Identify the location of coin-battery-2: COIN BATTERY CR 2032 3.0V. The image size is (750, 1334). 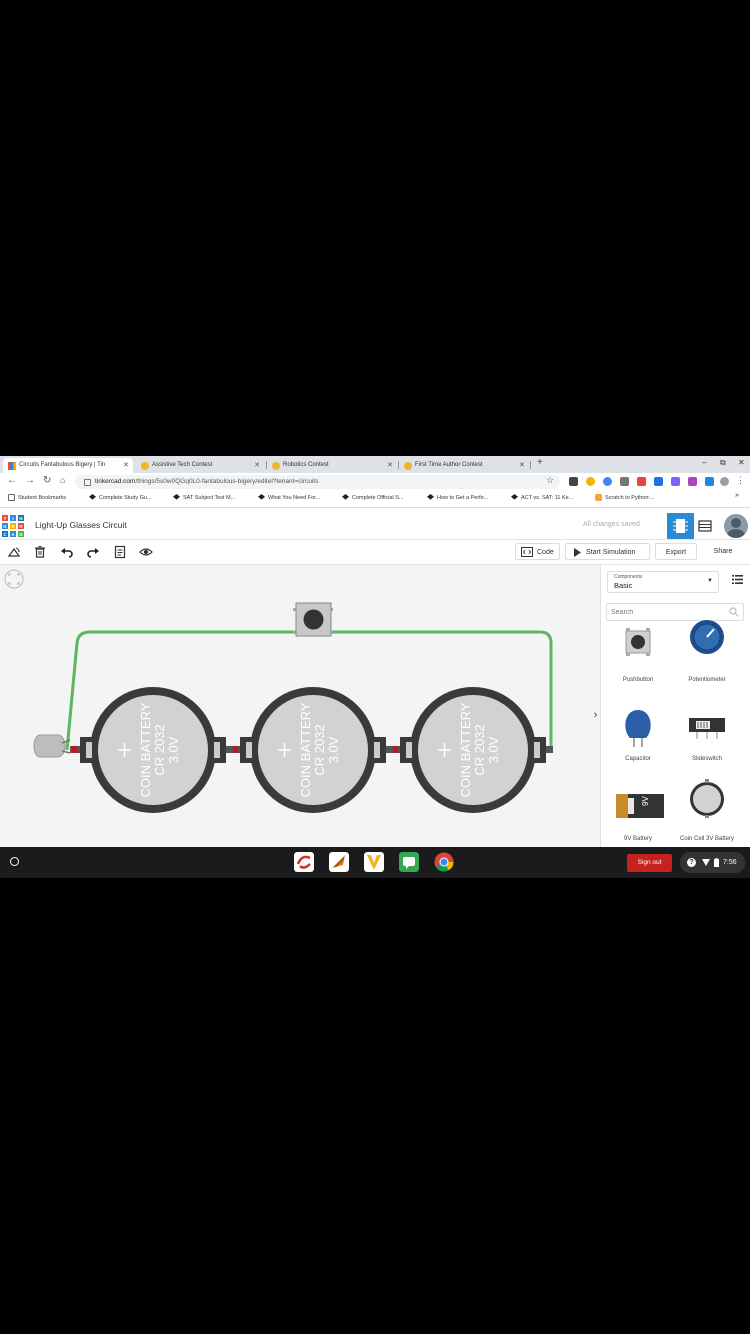
(313, 750).